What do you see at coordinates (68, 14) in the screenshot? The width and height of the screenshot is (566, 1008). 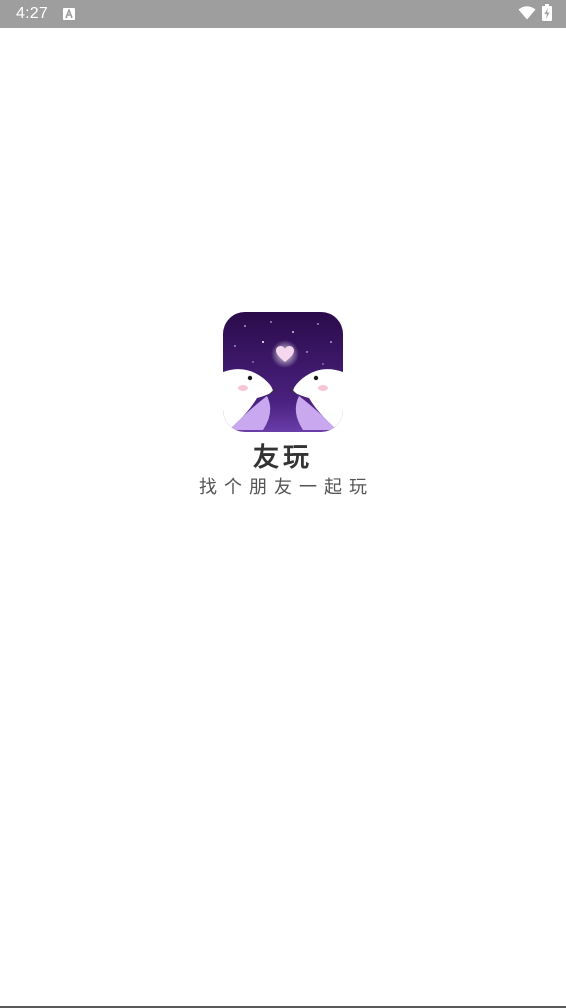 I see `a-icon` at bounding box center [68, 14].